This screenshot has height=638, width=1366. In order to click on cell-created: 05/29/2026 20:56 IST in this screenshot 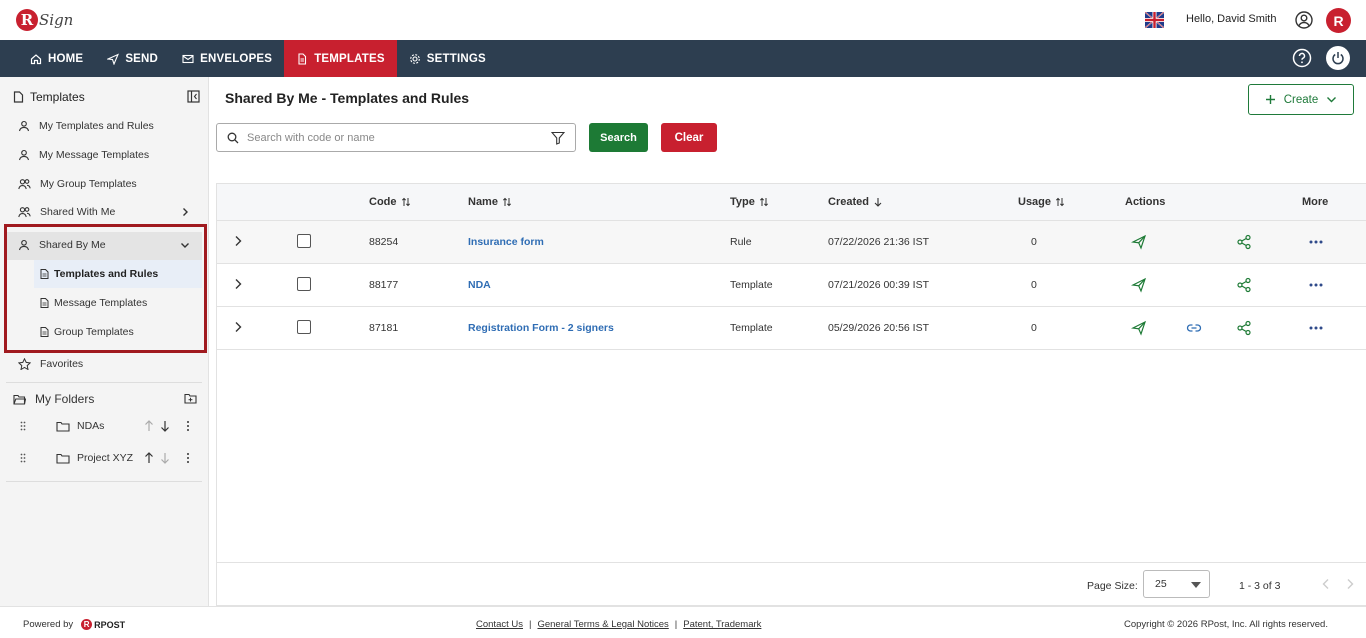, I will do `click(878, 328)`.